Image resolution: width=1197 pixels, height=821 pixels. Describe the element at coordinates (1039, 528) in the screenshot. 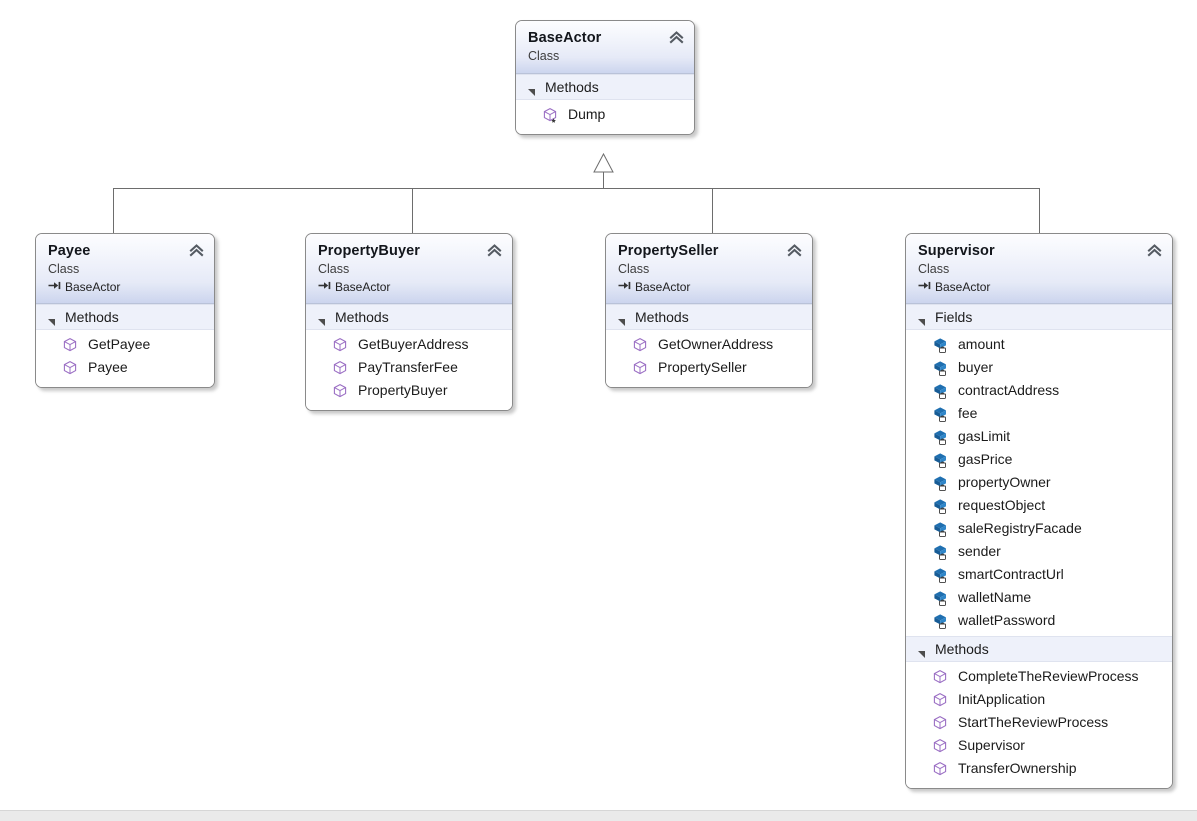

I see `member-row: saleRegistryFacade` at that location.